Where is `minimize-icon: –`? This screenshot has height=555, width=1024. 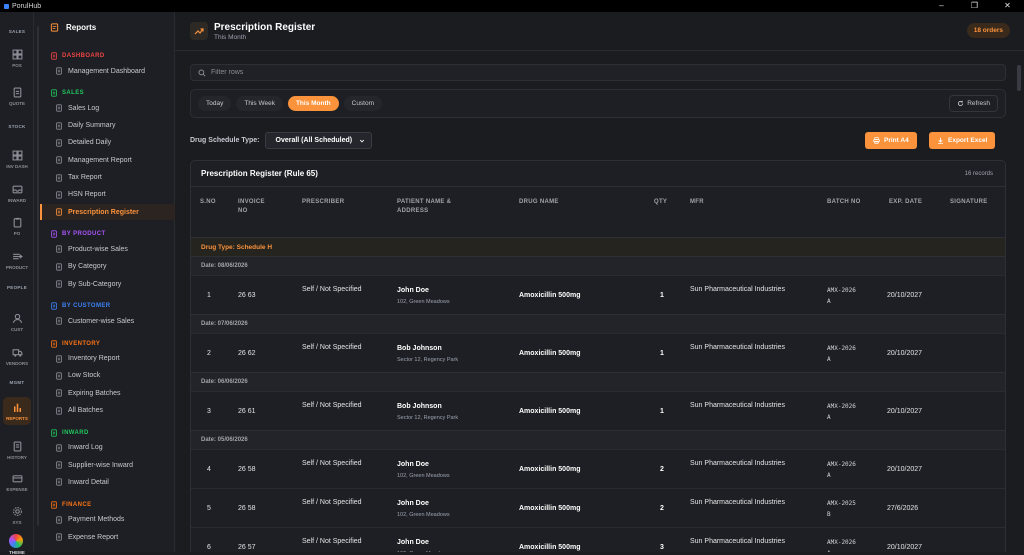
minimize-icon: – is located at coordinates (941, 6).